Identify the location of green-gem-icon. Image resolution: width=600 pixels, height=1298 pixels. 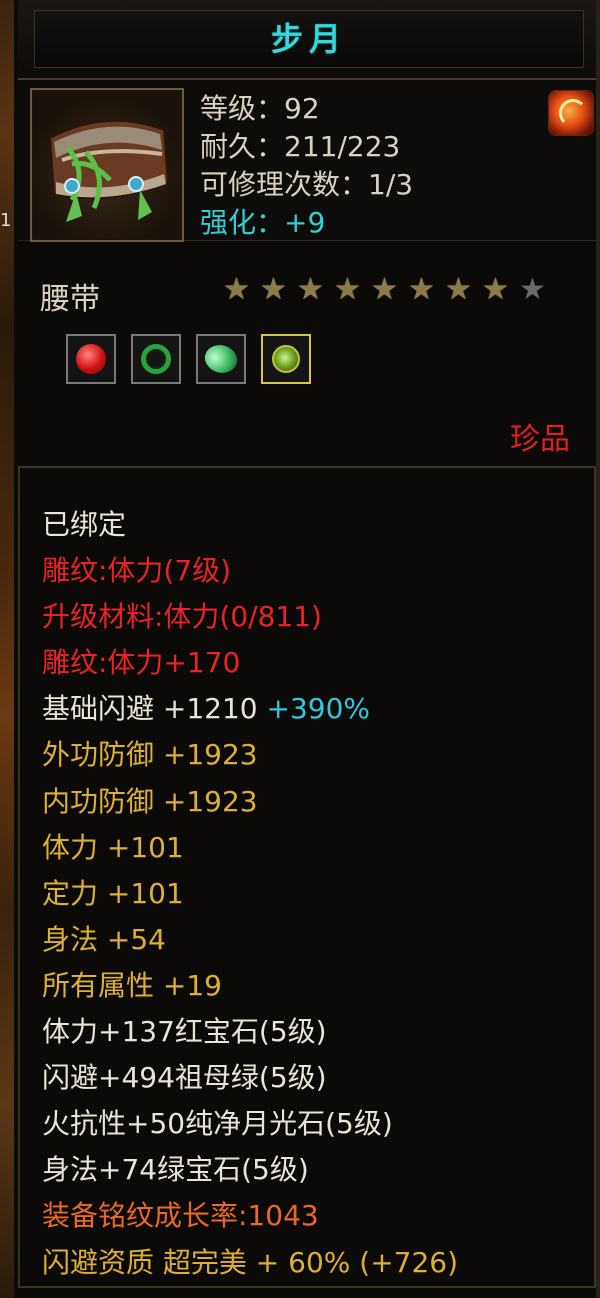
(286, 359).